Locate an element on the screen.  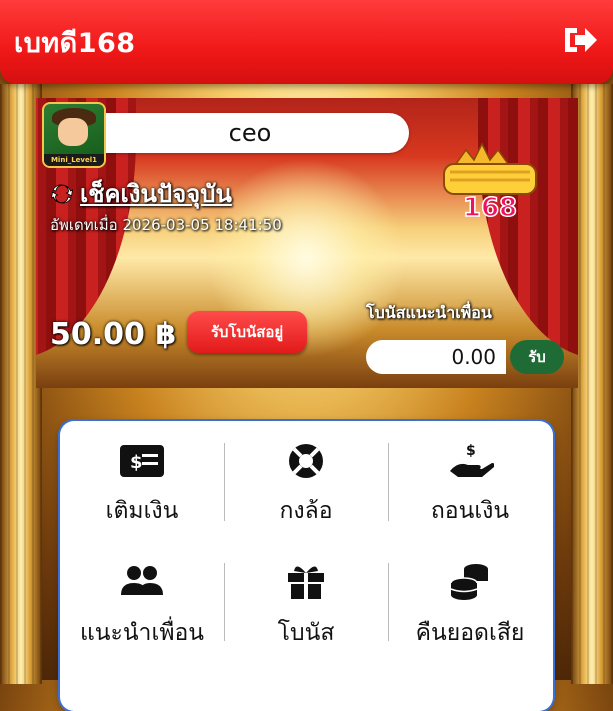
coins-icon is located at coordinates (469, 582).